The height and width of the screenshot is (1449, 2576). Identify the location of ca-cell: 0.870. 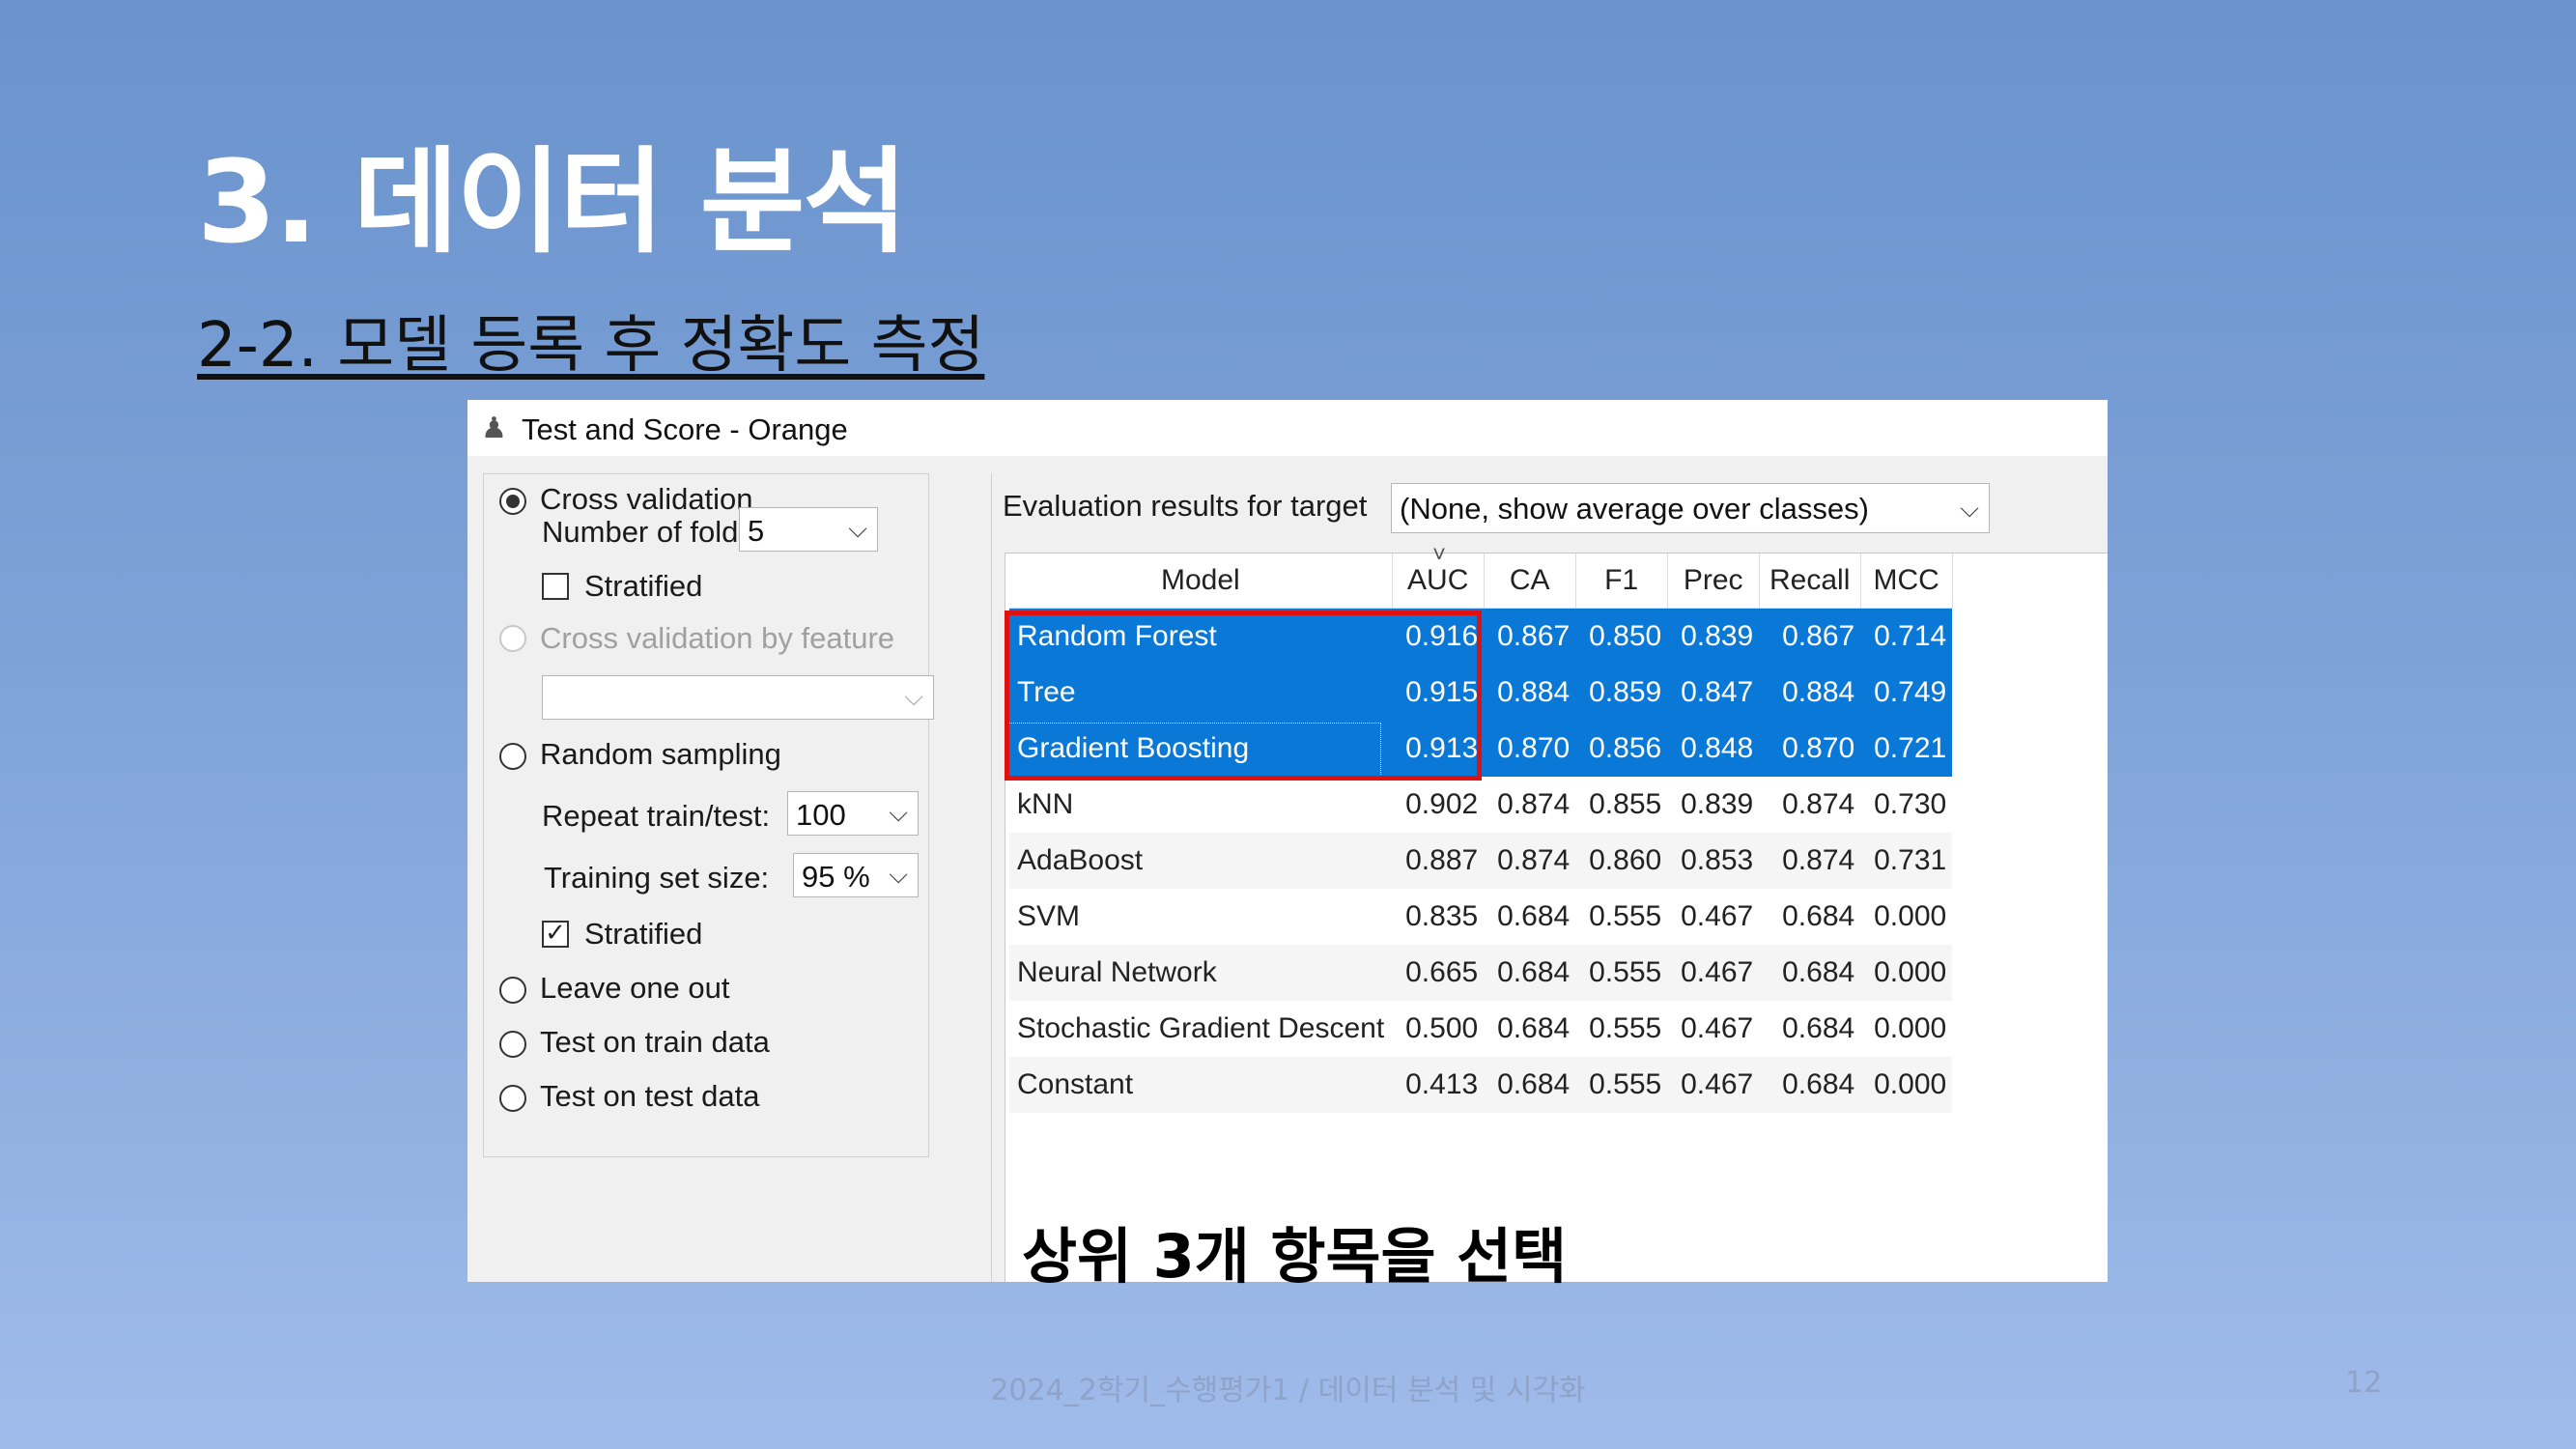
(1530, 749).